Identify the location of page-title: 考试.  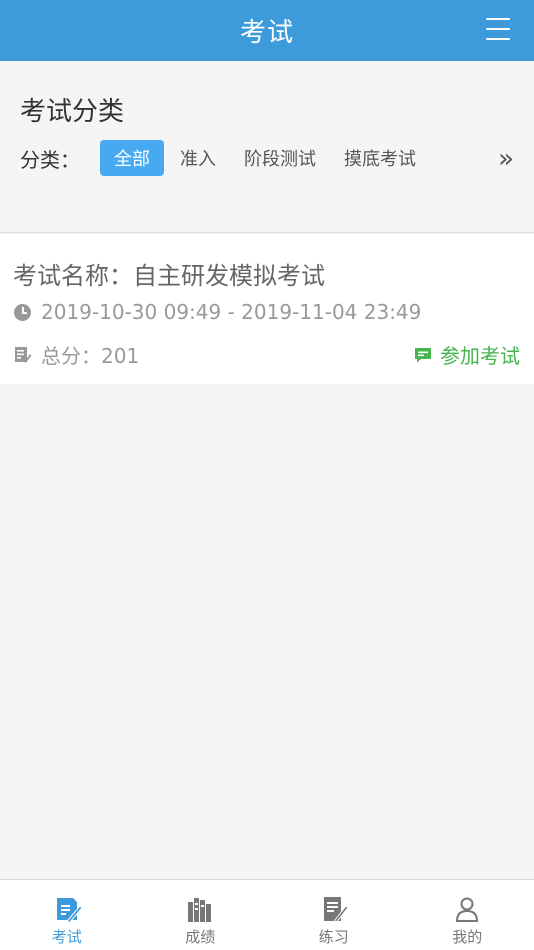
(266, 33).